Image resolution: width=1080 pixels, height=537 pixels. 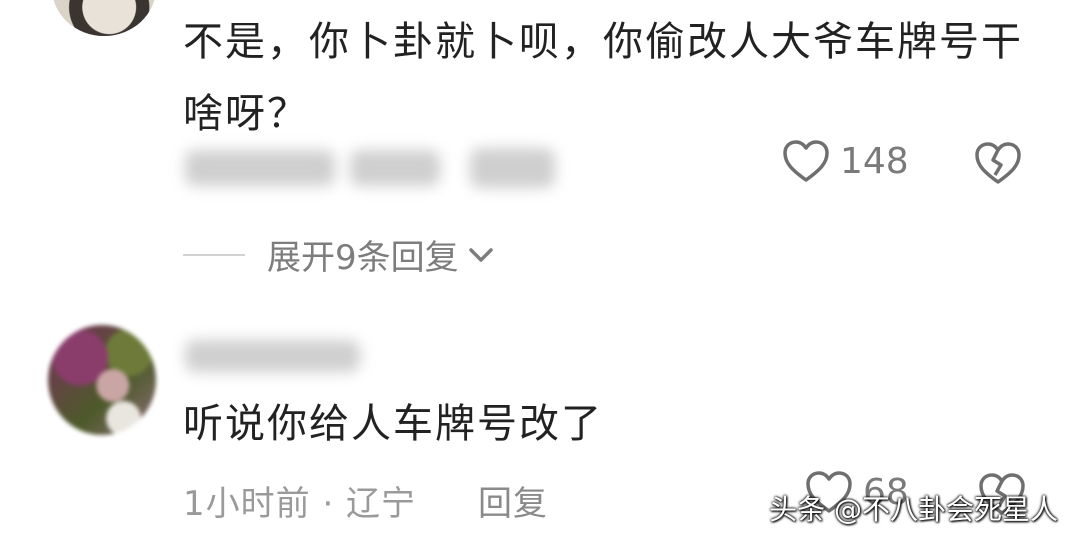 I want to click on expand-replies-button: 展开9条回复, so click(x=339, y=254).